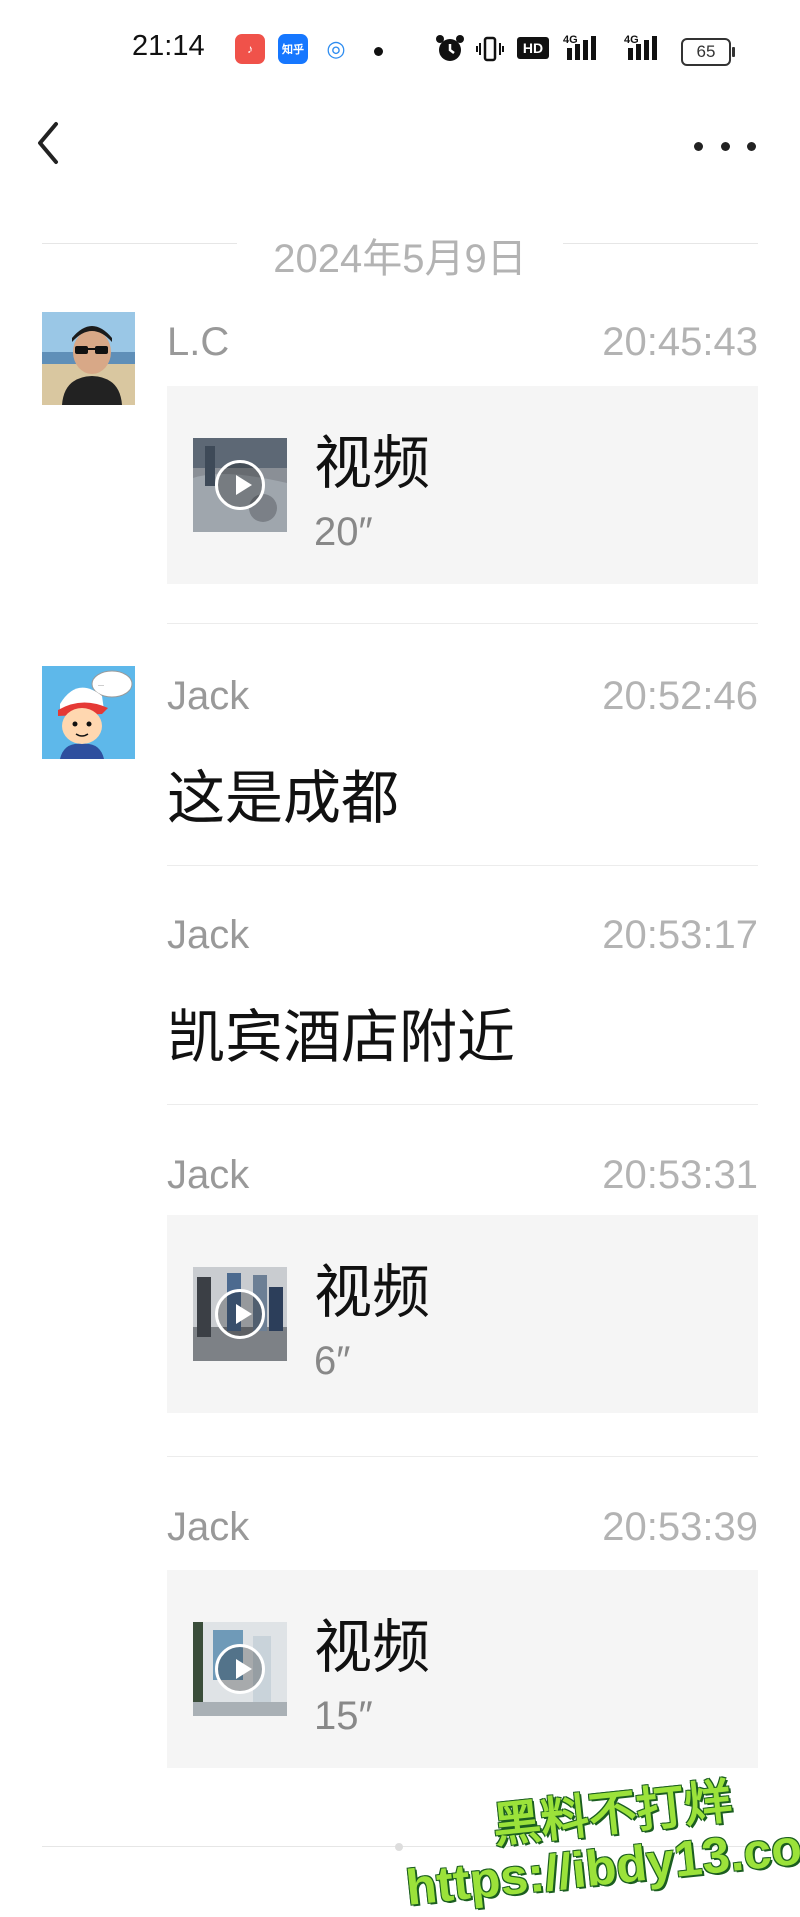 The image size is (800, 1917). What do you see at coordinates (336, 49) in the screenshot?
I see `qq-browser-app-icon: ◎` at bounding box center [336, 49].